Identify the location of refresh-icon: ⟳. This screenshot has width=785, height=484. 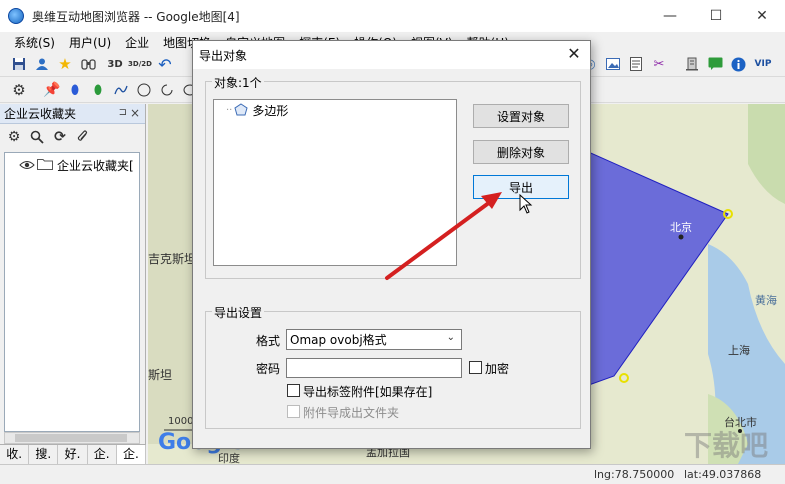
(60, 137).